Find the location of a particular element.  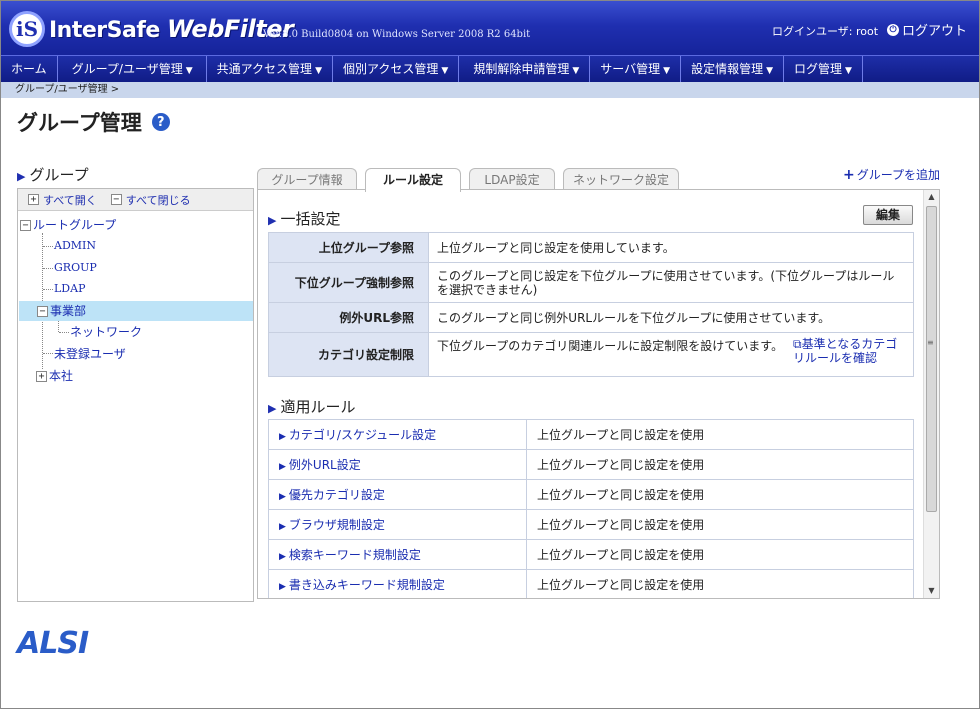

content-scrollbar: ▲ ≡ ▼ is located at coordinates (931, 394).